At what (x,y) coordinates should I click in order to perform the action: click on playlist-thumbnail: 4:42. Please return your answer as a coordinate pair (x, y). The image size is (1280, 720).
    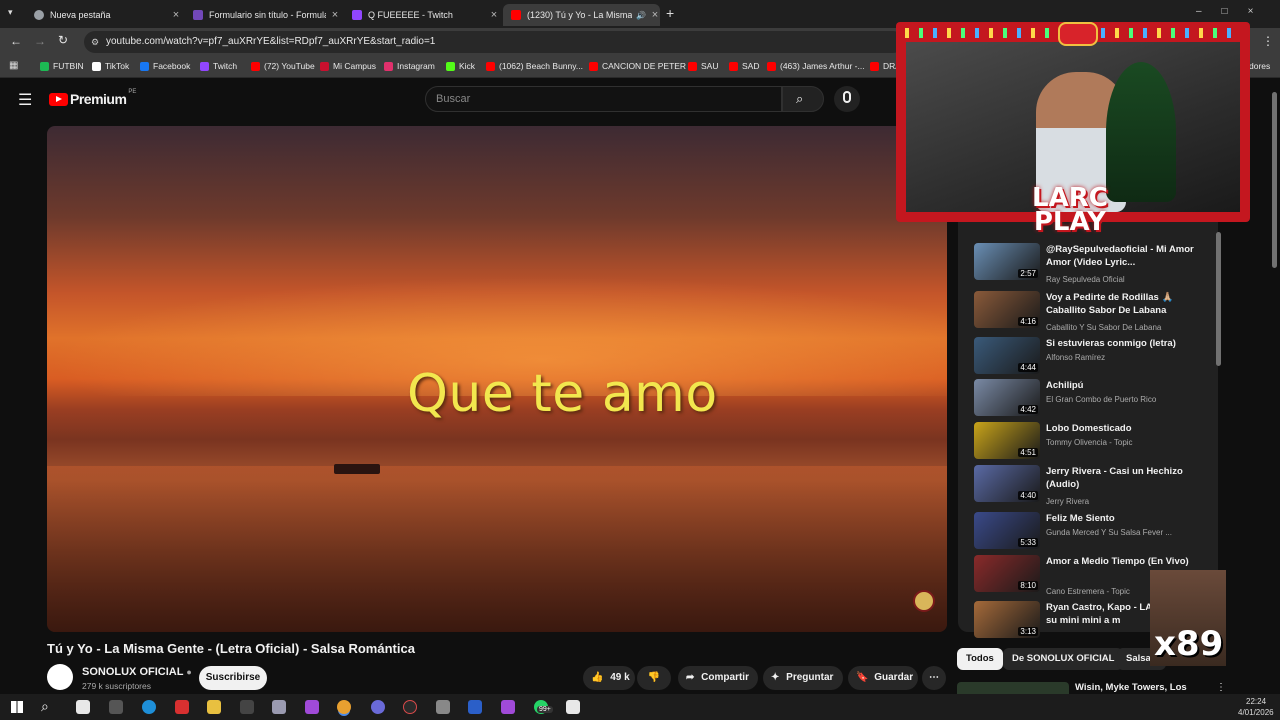
    Looking at the image, I should click on (1007, 397).